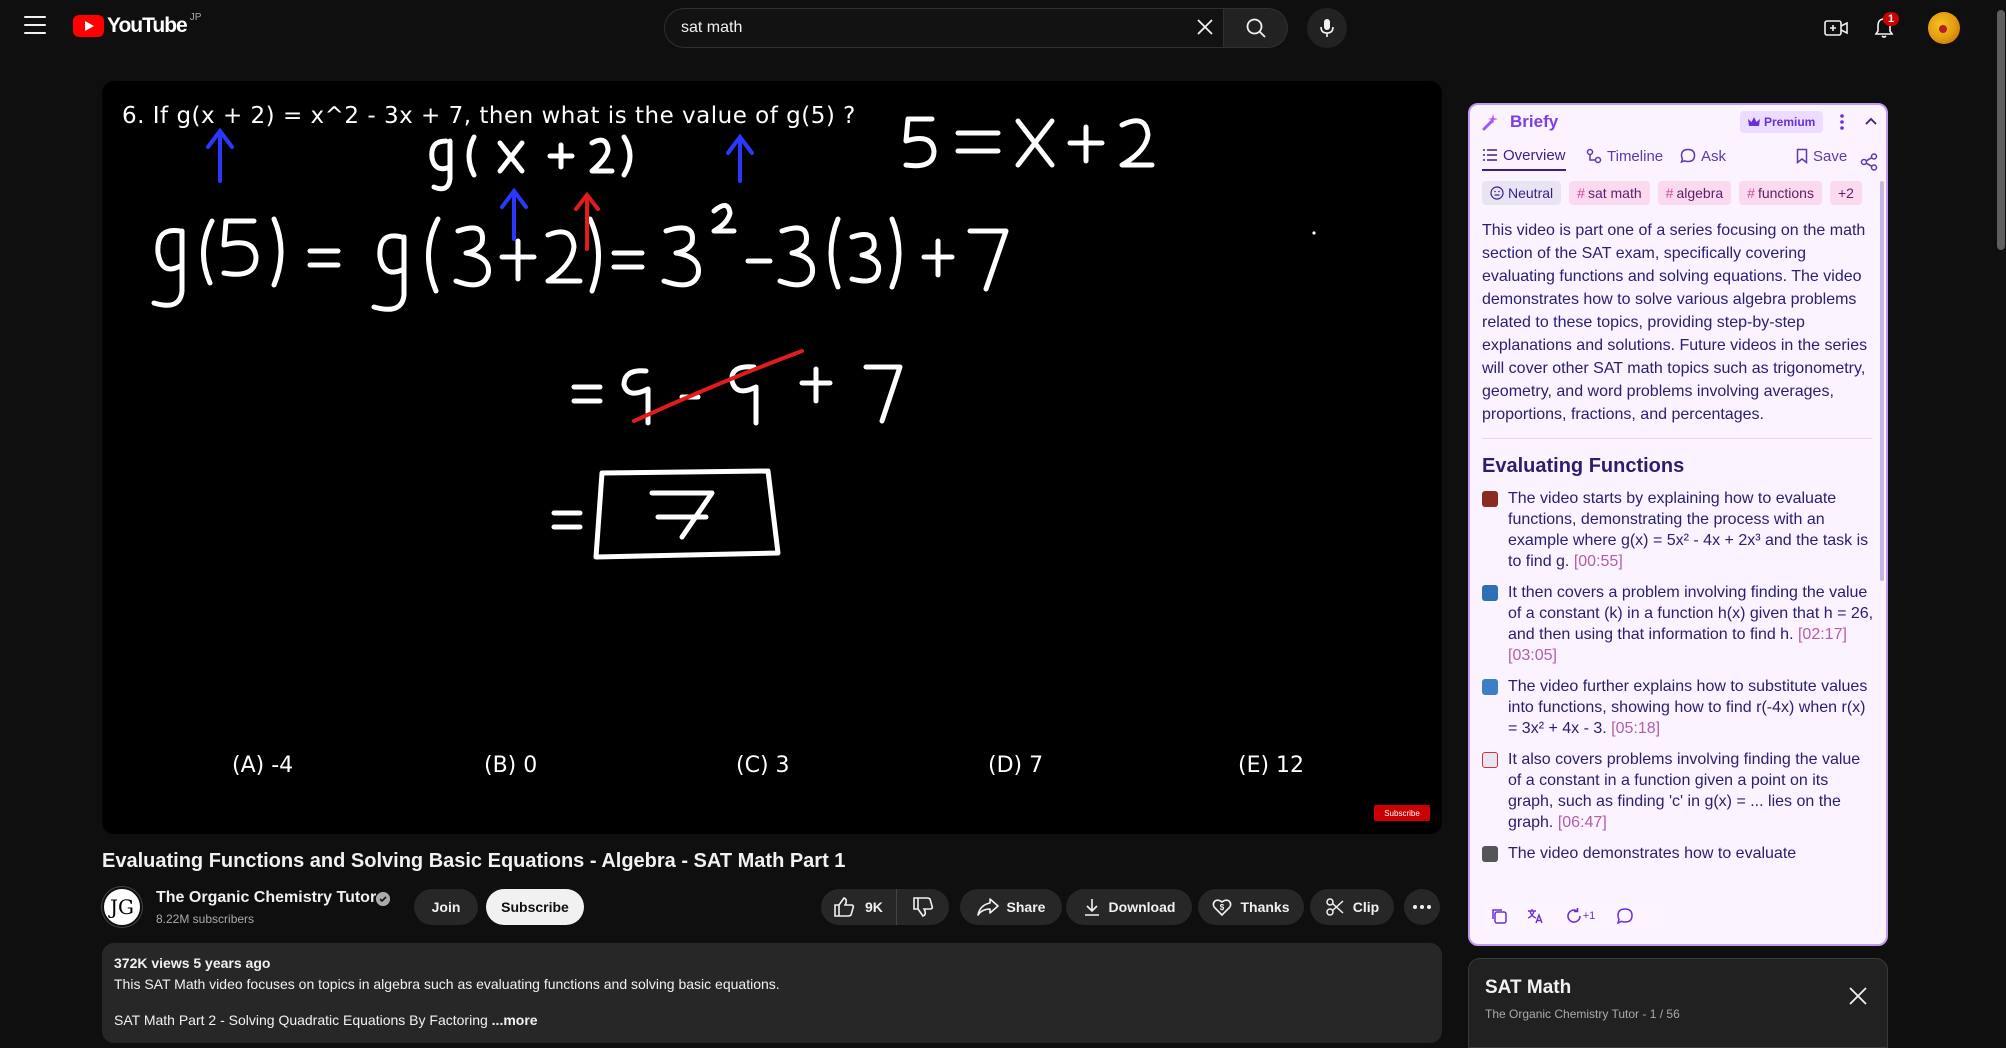  What do you see at coordinates (1490, 760) in the screenshot?
I see `chart-icon` at bounding box center [1490, 760].